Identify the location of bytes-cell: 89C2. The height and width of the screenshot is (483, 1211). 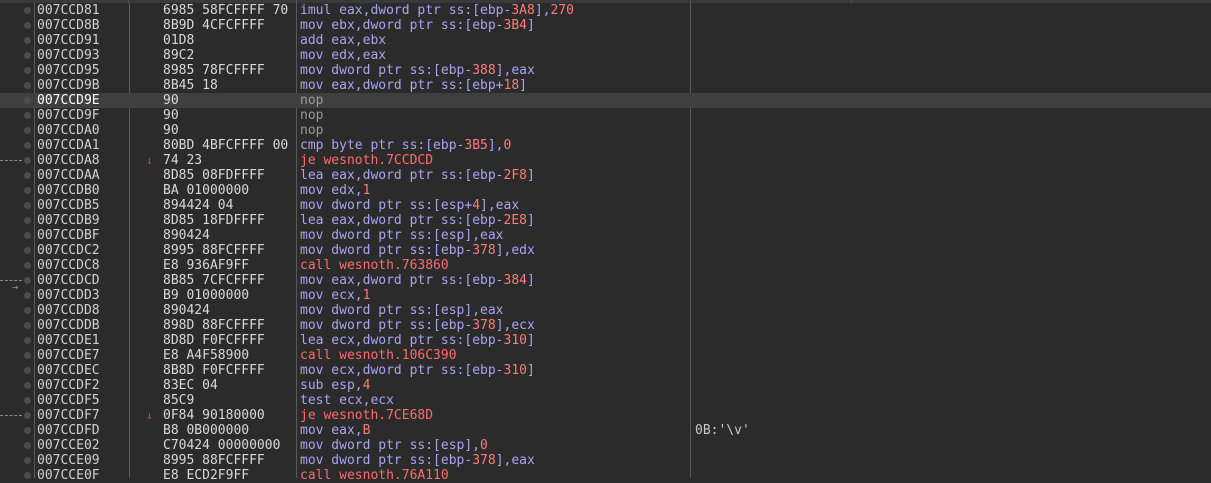
(229, 55).